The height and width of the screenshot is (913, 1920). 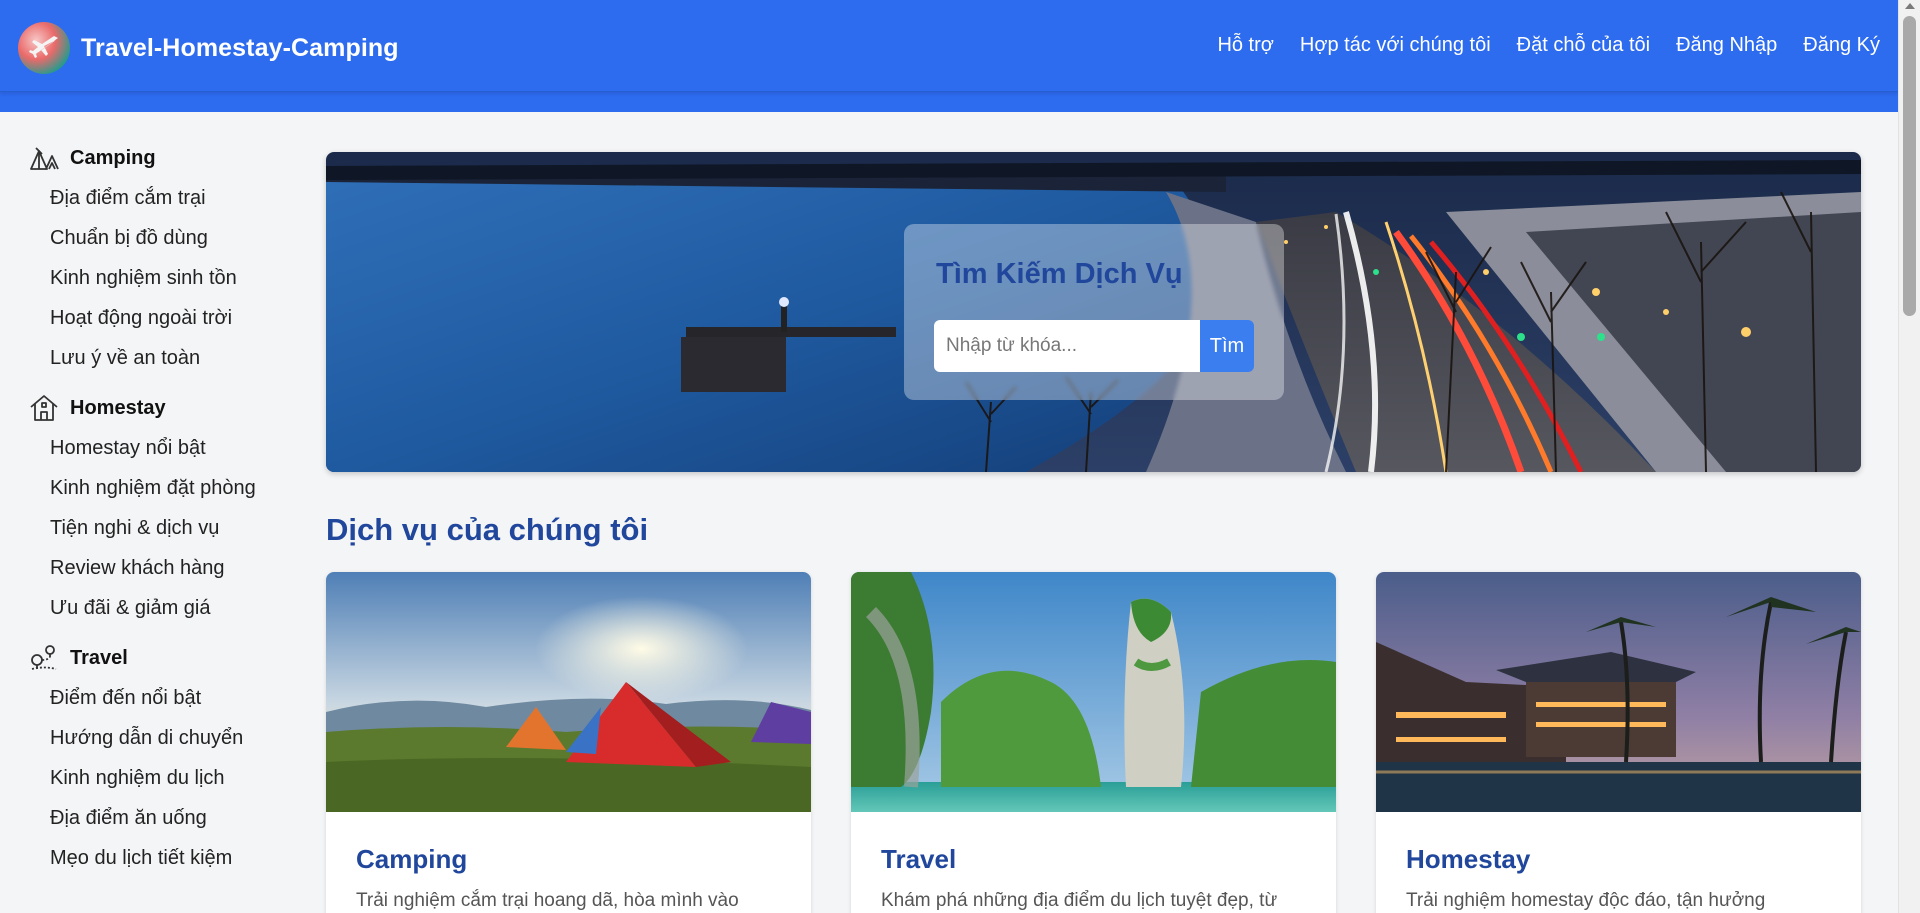 I want to click on sidebar-heading-camping: Camping, so click(x=153, y=158).